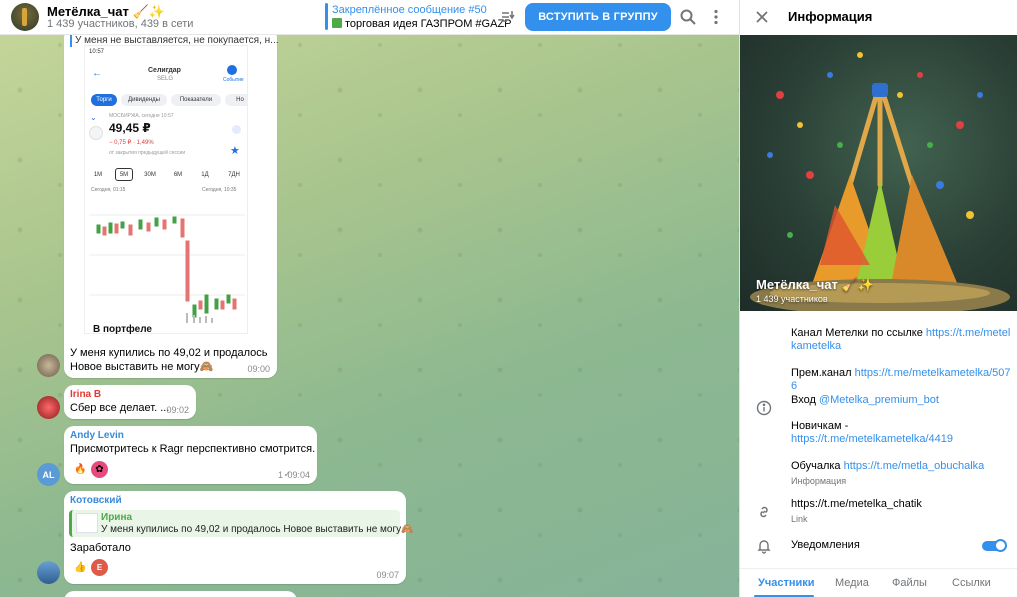  Describe the element at coordinates (124, 174) in the screenshot. I see `timeframe-button: 5М` at that location.